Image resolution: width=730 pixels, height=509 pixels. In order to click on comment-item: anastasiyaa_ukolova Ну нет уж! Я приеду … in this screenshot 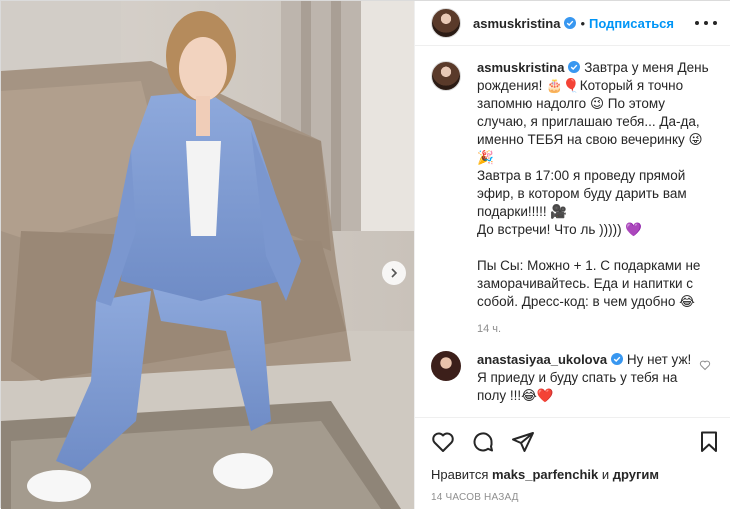, I will do `click(573, 378)`.